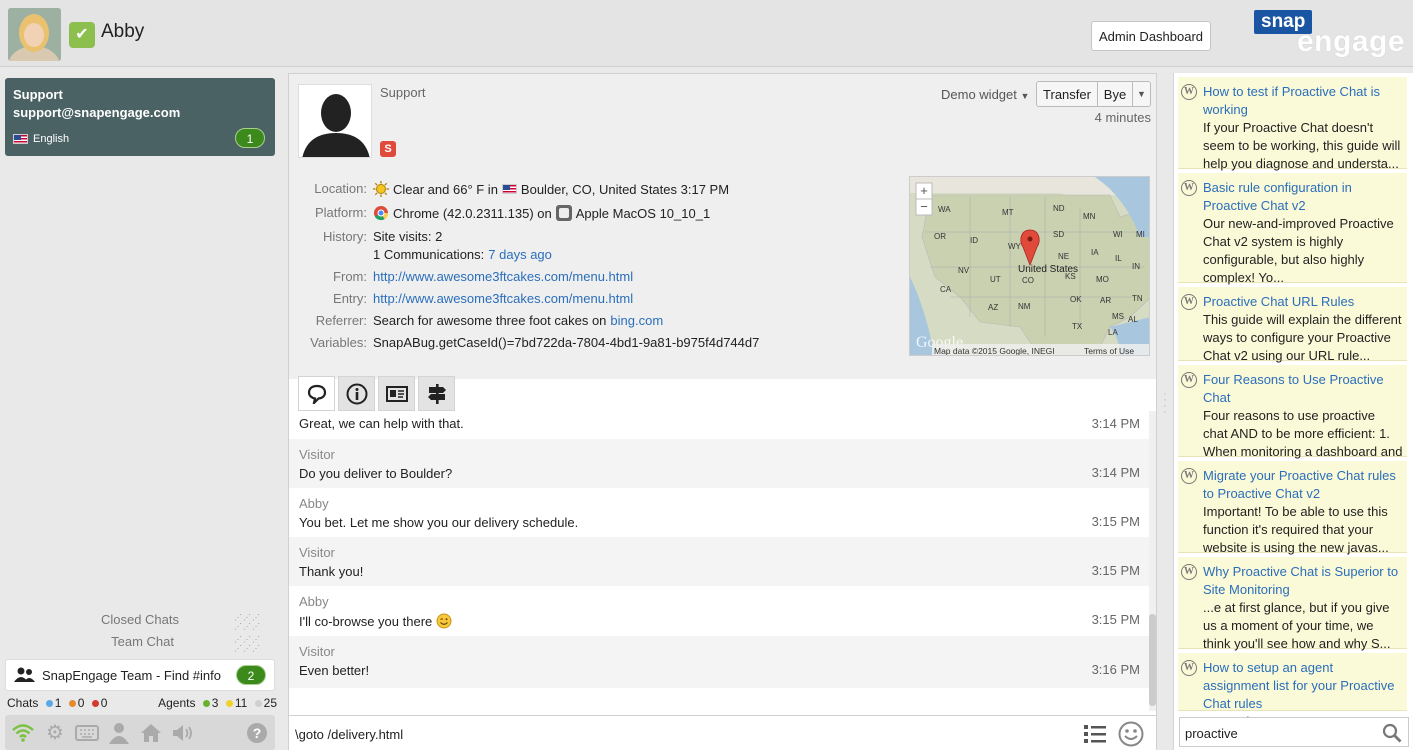  Describe the element at coordinates (97, 112) in the screenshot. I see `chat-widget-email: support@snapengage.com` at that location.